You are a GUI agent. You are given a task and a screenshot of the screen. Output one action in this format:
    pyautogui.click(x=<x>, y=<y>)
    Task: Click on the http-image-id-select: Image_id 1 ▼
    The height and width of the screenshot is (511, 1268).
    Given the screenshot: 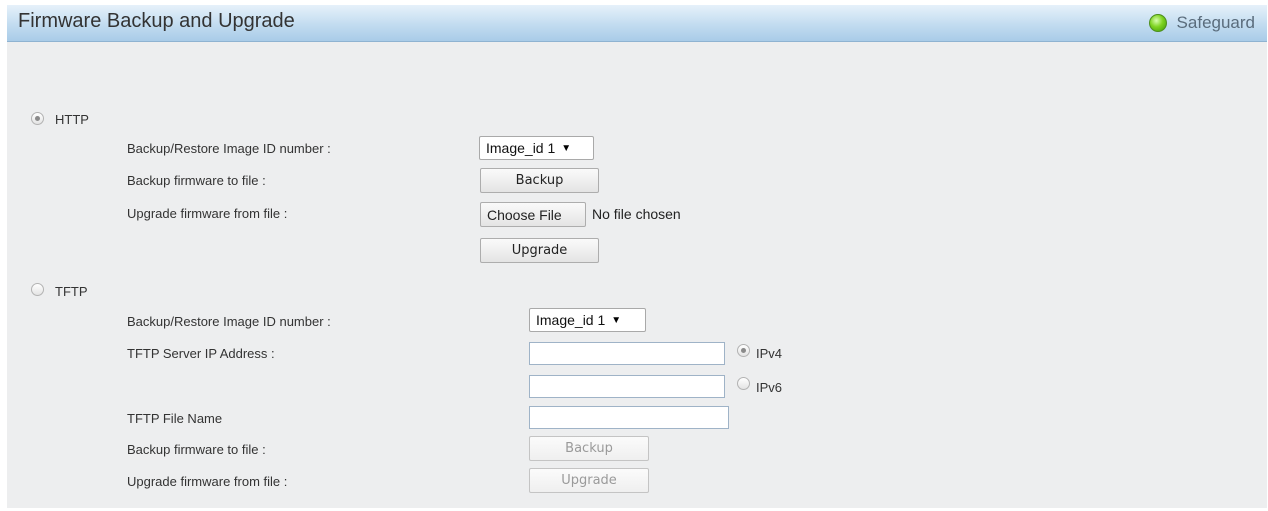 What is the action you would take?
    pyautogui.click(x=536, y=148)
    